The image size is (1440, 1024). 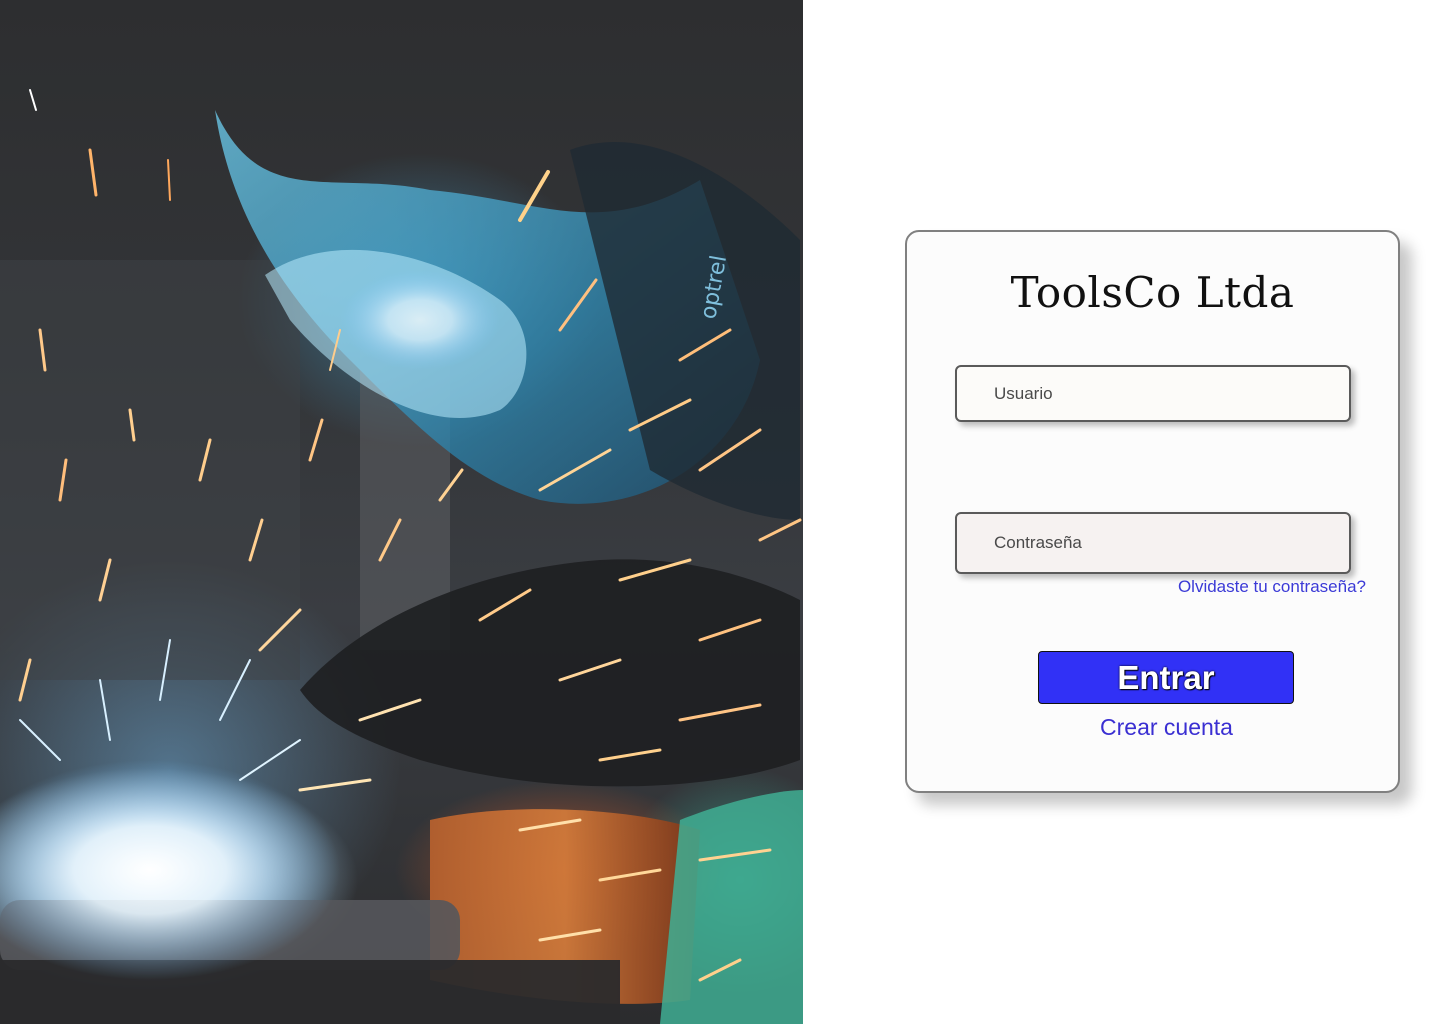 I want to click on login-submit-button: Entrar, so click(x=1166, y=677).